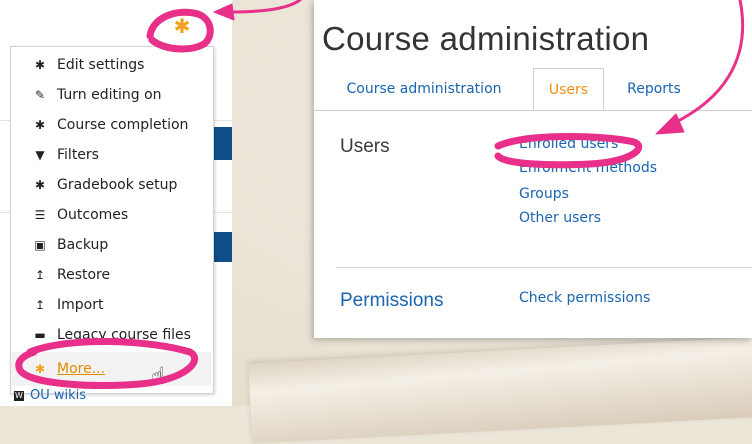 The height and width of the screenshot is (444, 752). Describe the element at coordinates (124, 335) in the screenshot. I see `menu-item-label: Legacy course files` at that location.